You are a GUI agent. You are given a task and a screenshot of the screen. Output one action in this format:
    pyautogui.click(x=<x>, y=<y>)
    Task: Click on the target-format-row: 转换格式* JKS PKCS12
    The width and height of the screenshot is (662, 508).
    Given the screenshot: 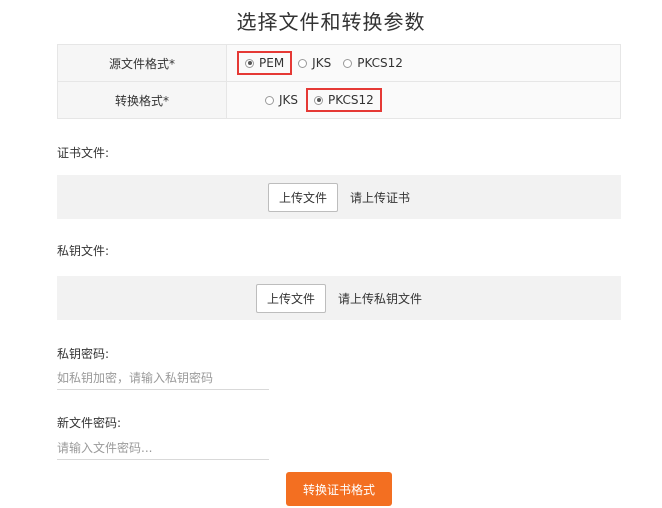 What is the action you would take?
    pyautogui.click(x=339, y=100)
    